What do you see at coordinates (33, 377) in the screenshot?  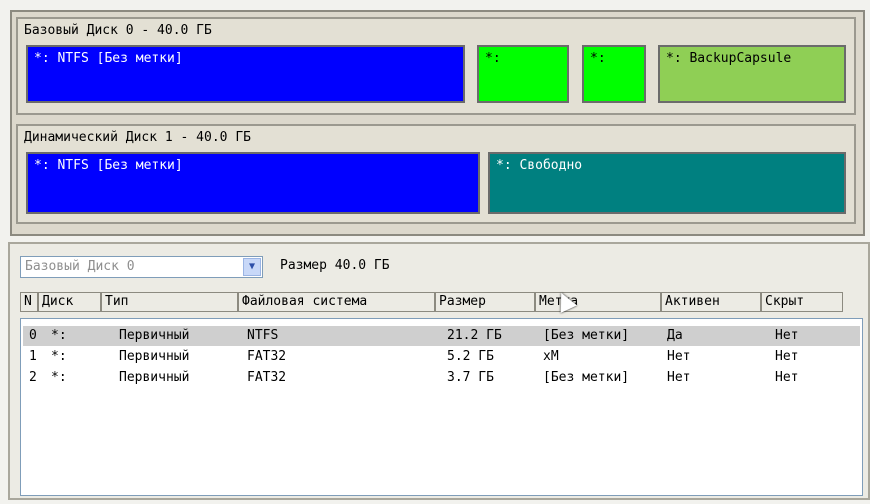 I see `cell-n: 2` at bounding box center [33, 377].